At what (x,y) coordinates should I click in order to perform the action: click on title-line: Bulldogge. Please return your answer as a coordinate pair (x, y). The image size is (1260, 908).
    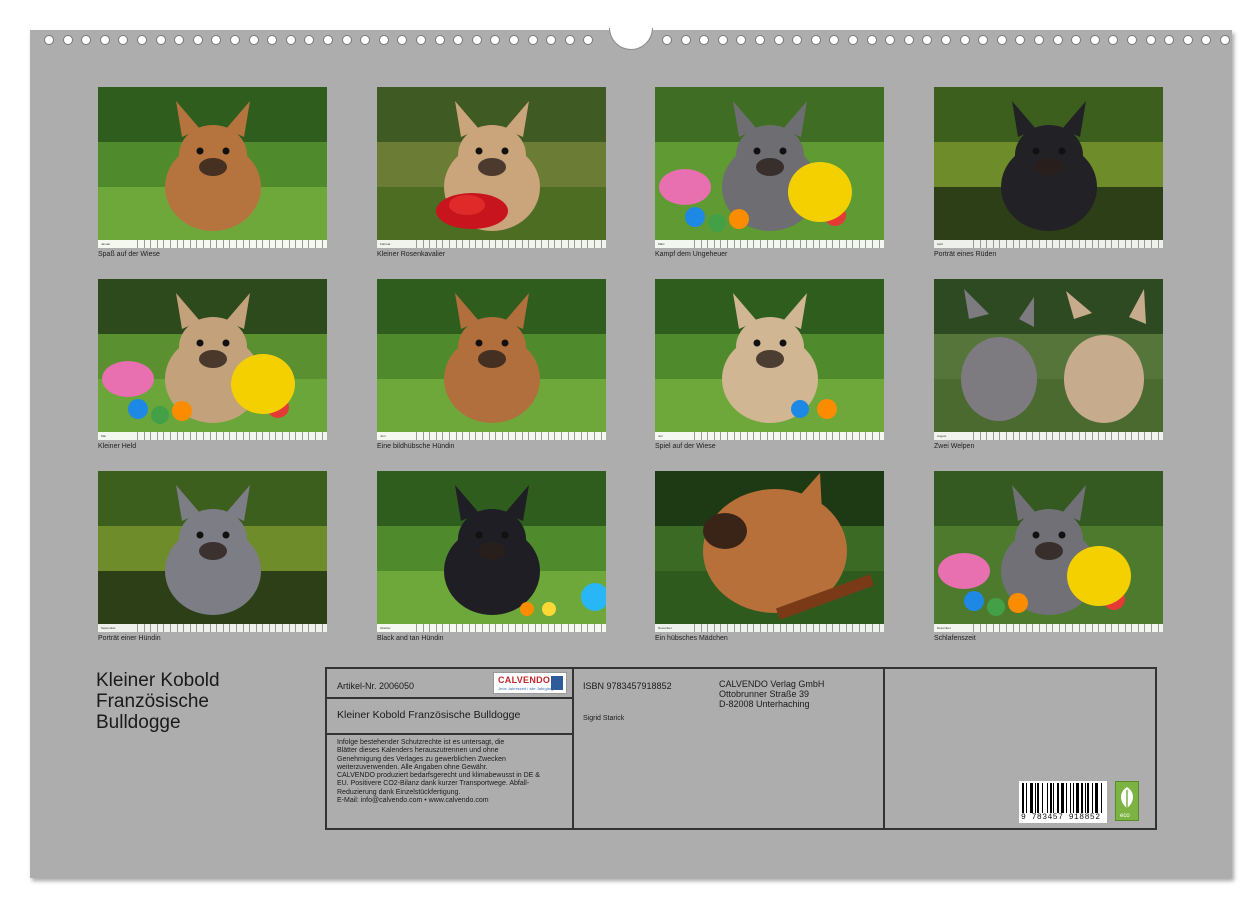
    Looking at the image, I should click on (138, 722).